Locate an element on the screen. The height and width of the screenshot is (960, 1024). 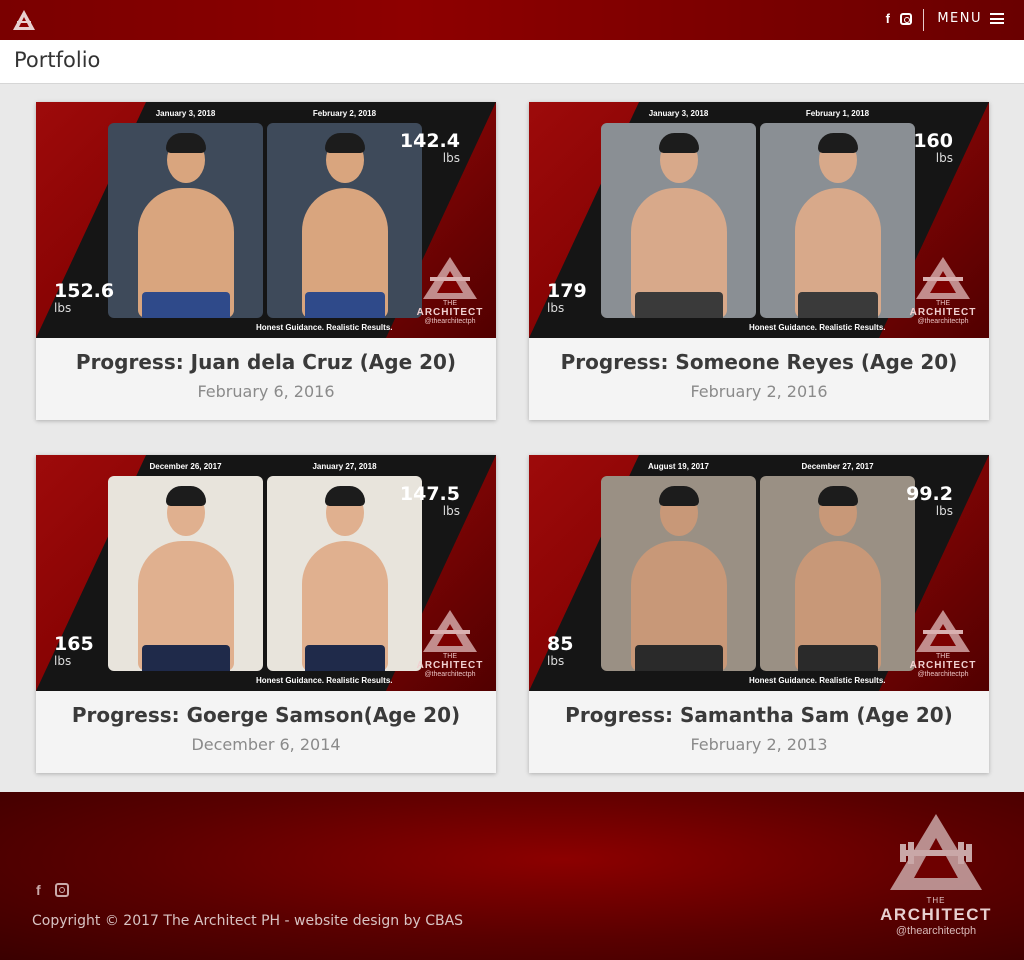
menu-label: MENU is located at coordinates (959, 18).